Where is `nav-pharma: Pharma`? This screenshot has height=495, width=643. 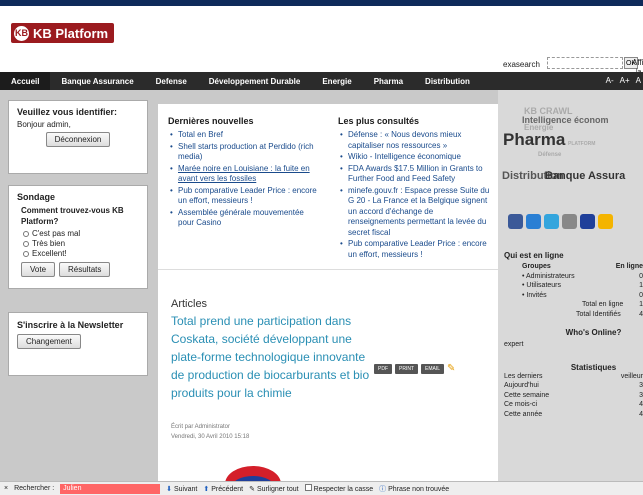
nav-pharma: Pharma is located at coordinates (388, 81).